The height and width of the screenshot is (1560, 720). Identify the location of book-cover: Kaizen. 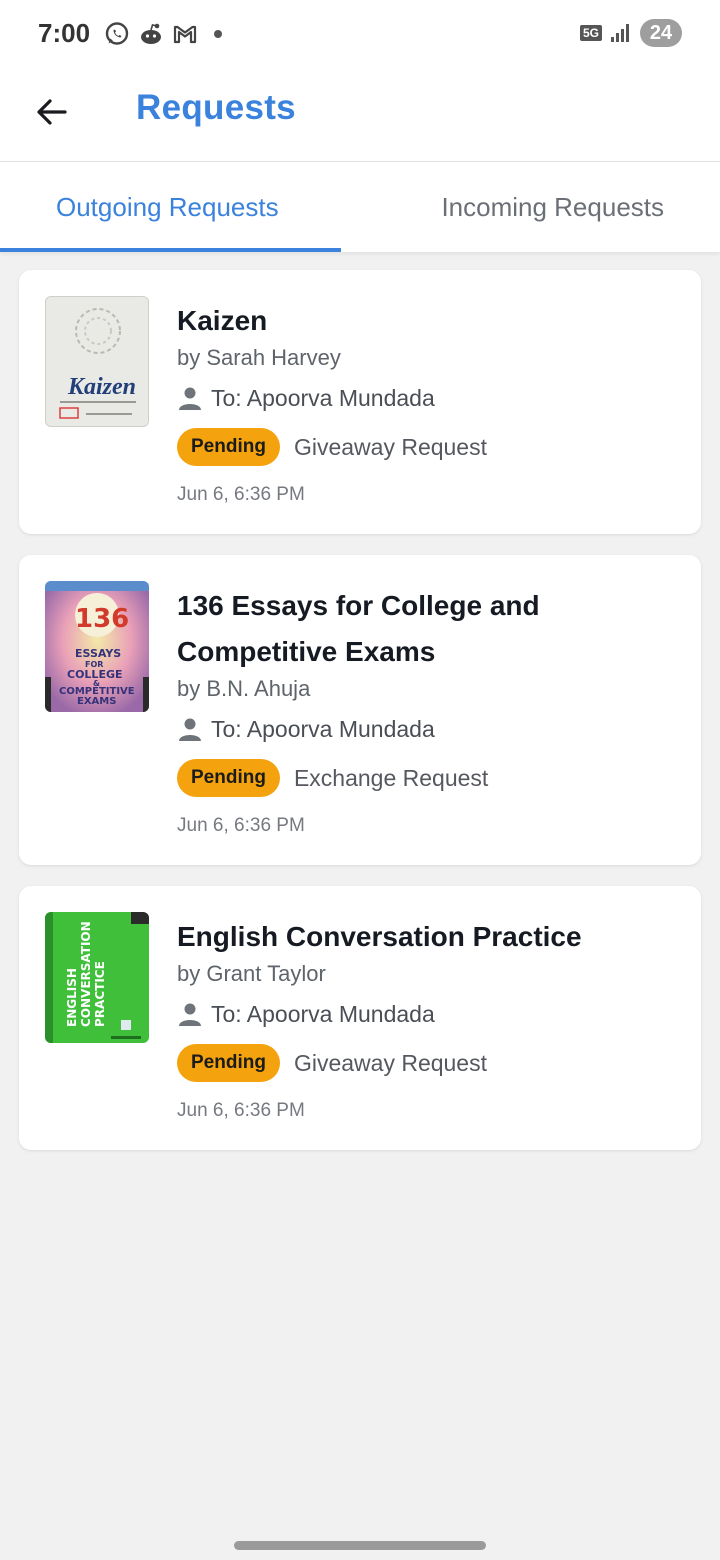
(97, 361).